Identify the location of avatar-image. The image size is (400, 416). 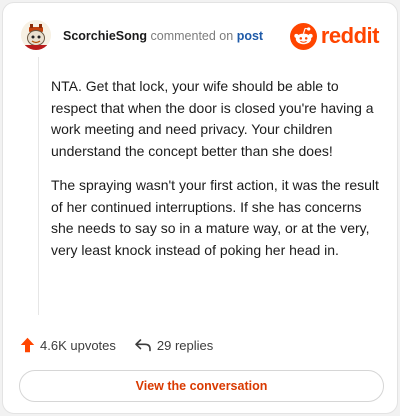
(36, 35).